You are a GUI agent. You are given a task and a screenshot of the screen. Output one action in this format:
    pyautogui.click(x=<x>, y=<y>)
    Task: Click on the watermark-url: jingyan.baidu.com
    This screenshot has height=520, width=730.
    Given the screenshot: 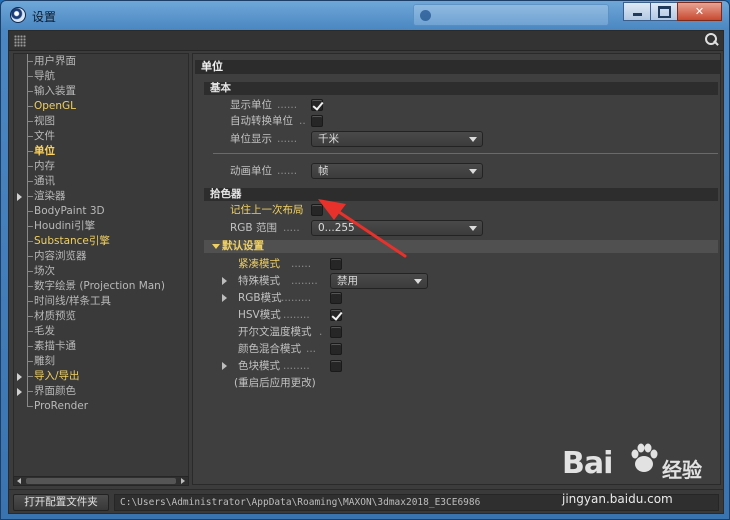 What is the action you would take?
    pyautogui.click(x=617, y=499)
    